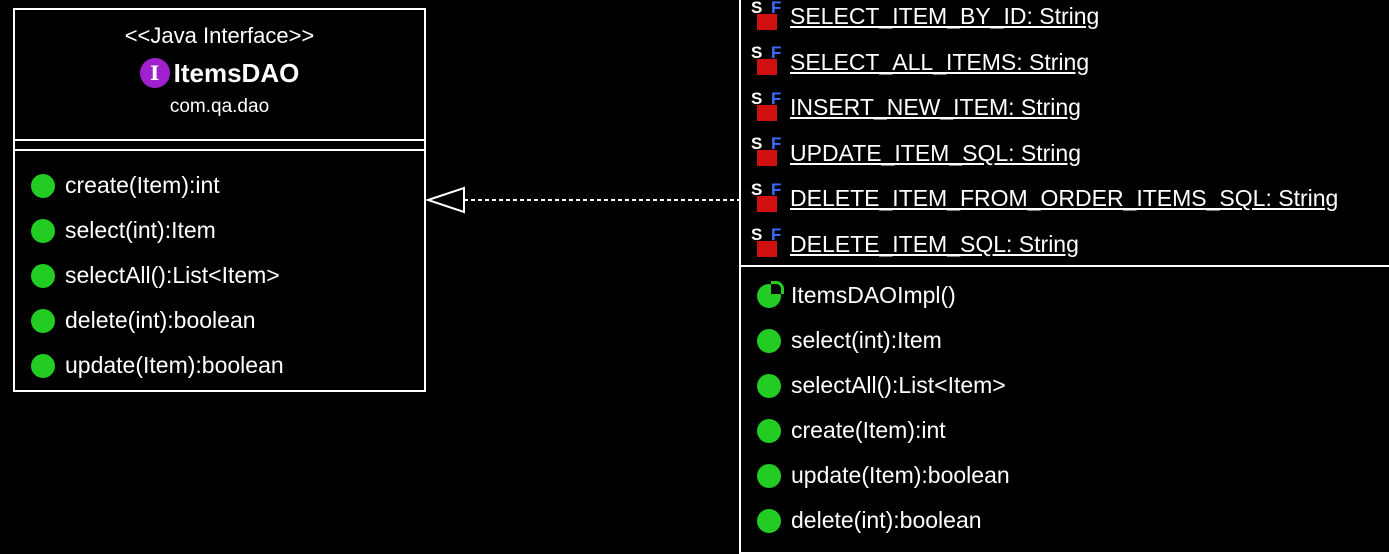 Image resolution: width=1389 pixels, height=554 pixels. I want to click on method-signature: selectAll():List<Item>, so click(898, 385).